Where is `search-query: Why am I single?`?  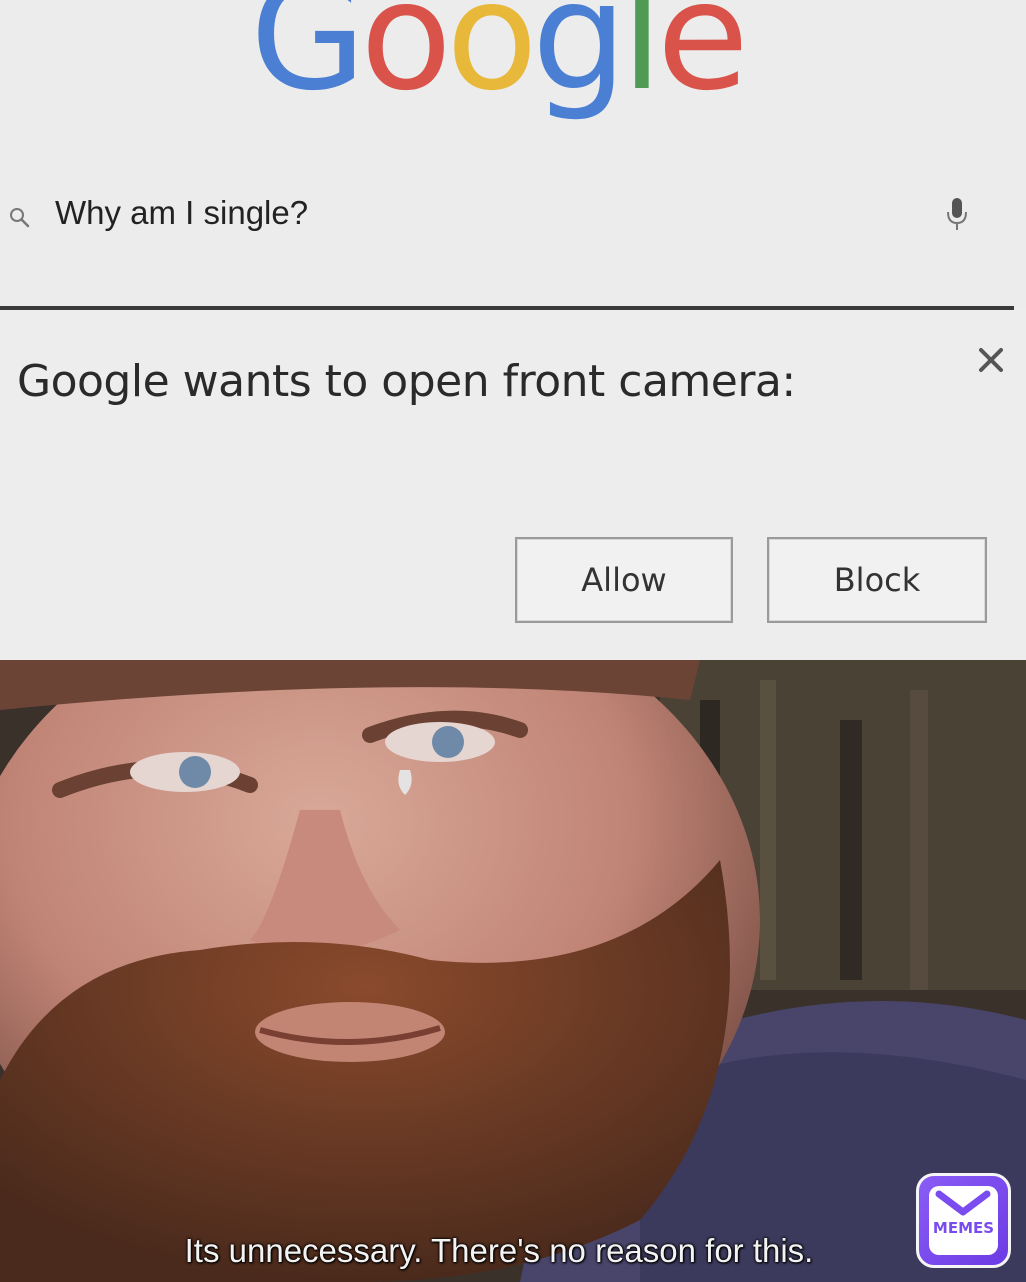 search-query: Why am I single? is located at coordinates (181, 213).